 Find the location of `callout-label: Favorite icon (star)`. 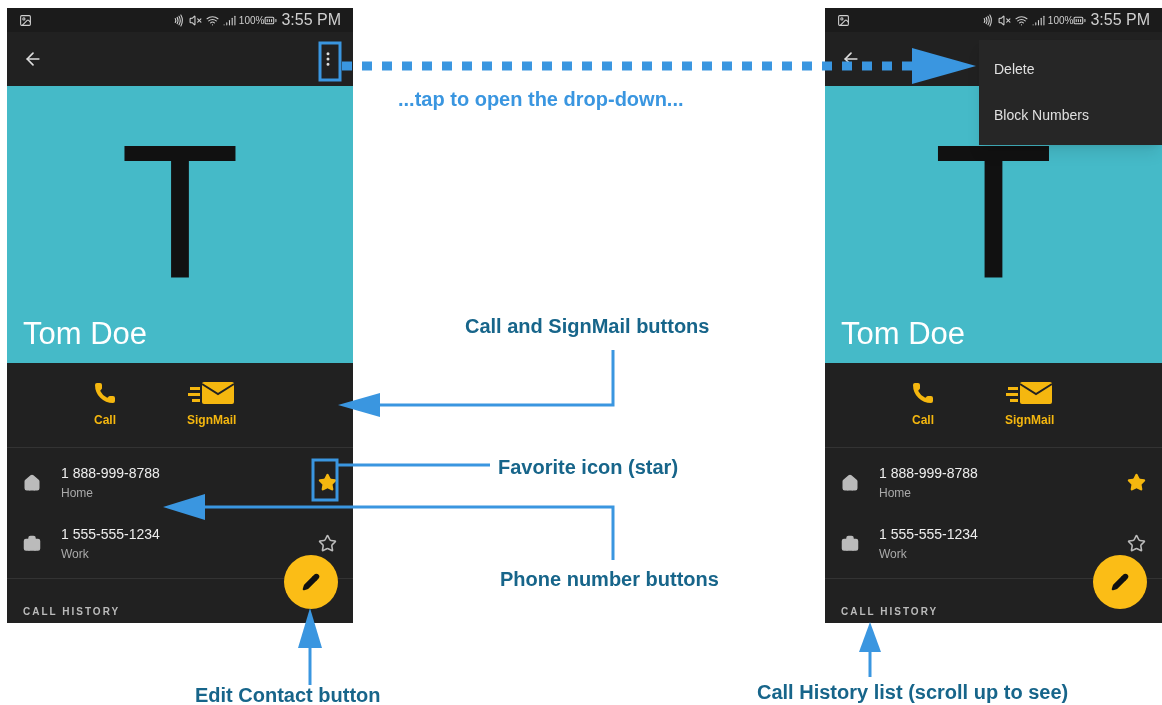

callout-label: Favorite icon (star) is located at coordinates (588, 467).